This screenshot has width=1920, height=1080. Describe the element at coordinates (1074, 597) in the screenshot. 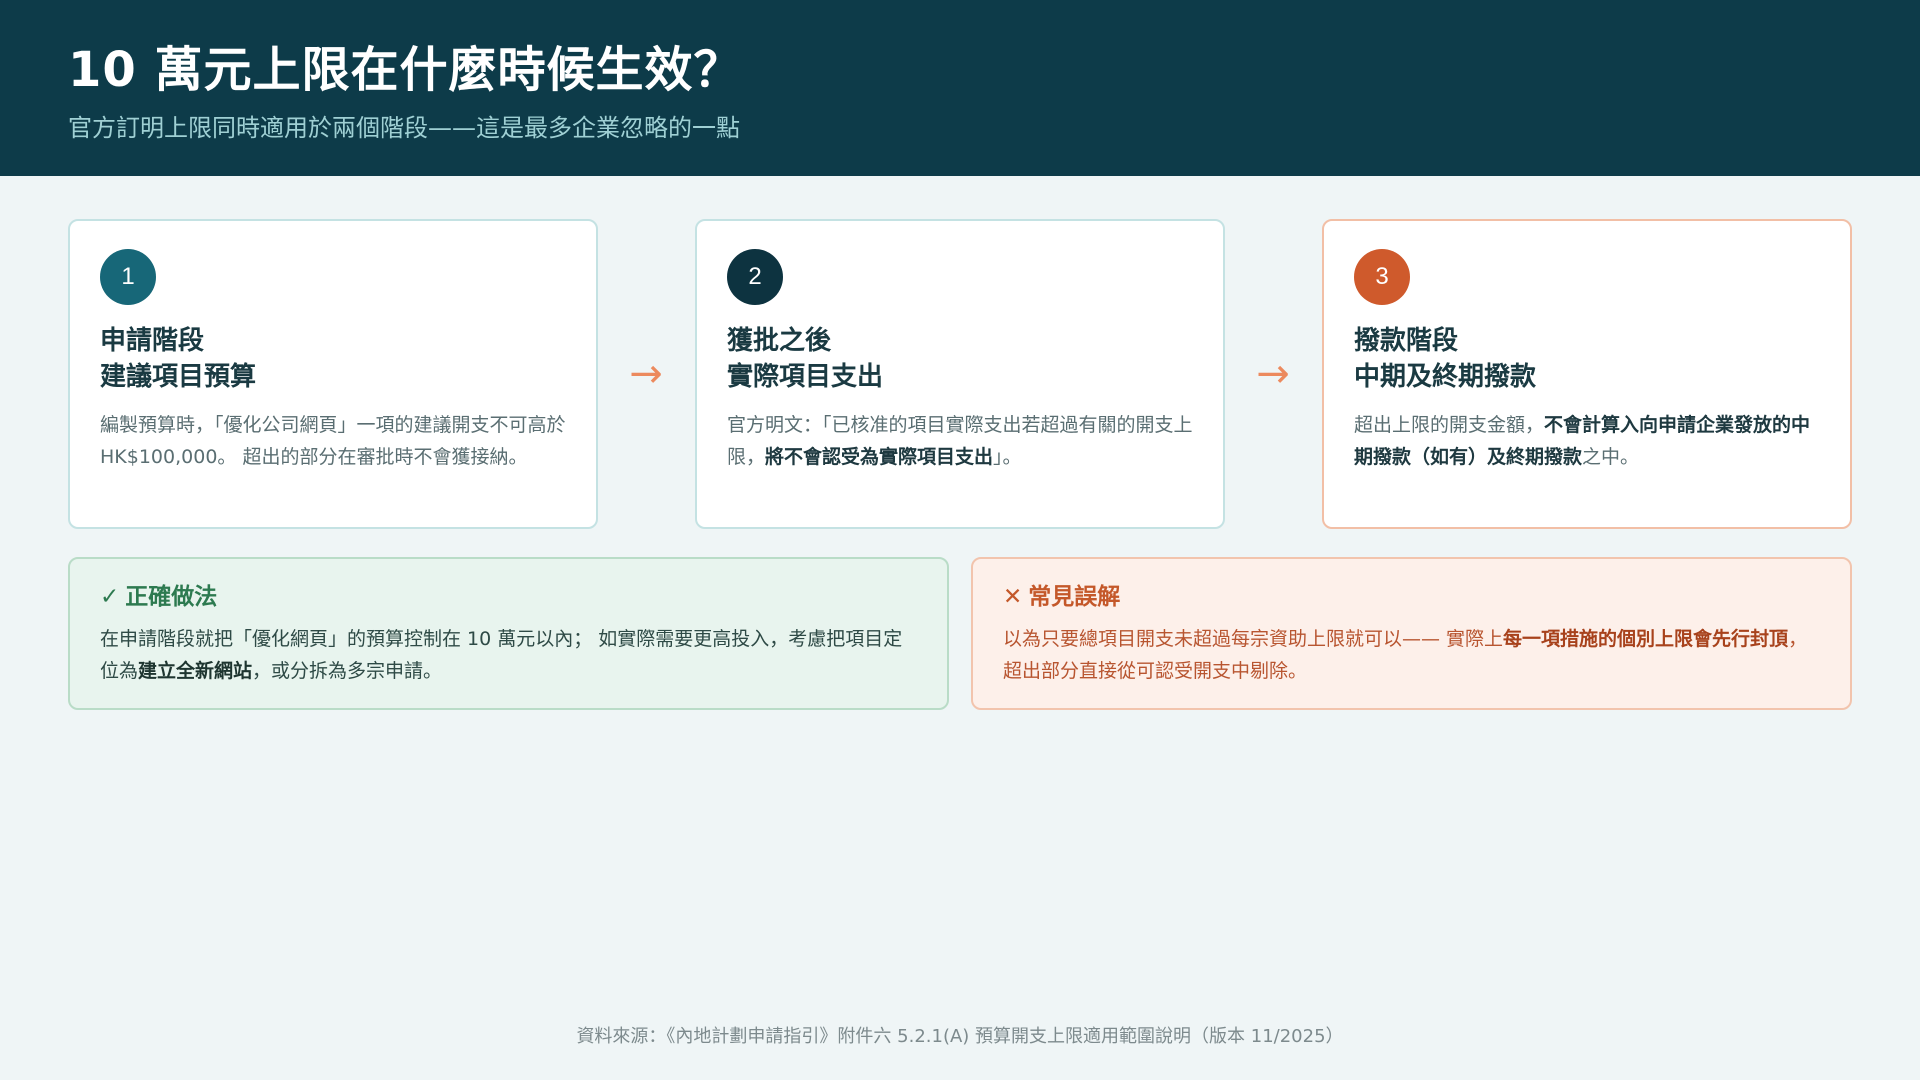

I see `callout-title-text: 常見誤解` at that location.